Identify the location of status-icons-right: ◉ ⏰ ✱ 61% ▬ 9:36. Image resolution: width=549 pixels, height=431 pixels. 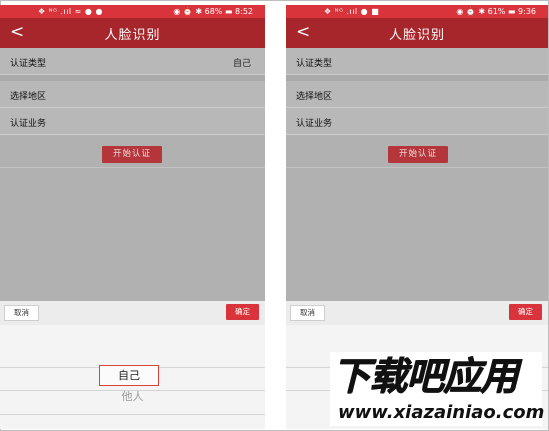
(496, 11).